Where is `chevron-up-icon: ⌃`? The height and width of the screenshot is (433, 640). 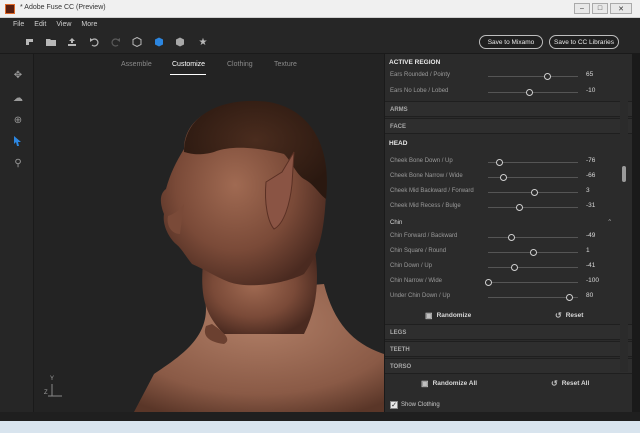 chevron-up-icon: ⌃ is located at coordinates (609, 222).